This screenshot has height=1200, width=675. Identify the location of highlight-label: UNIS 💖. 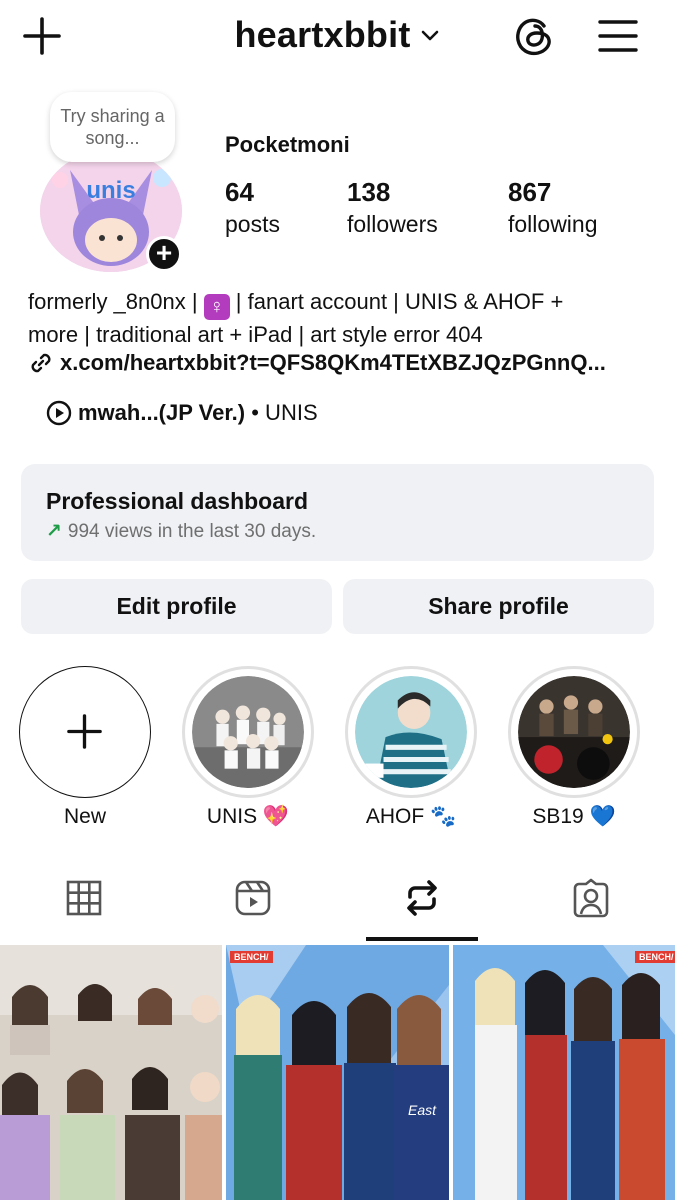
(248, 816).